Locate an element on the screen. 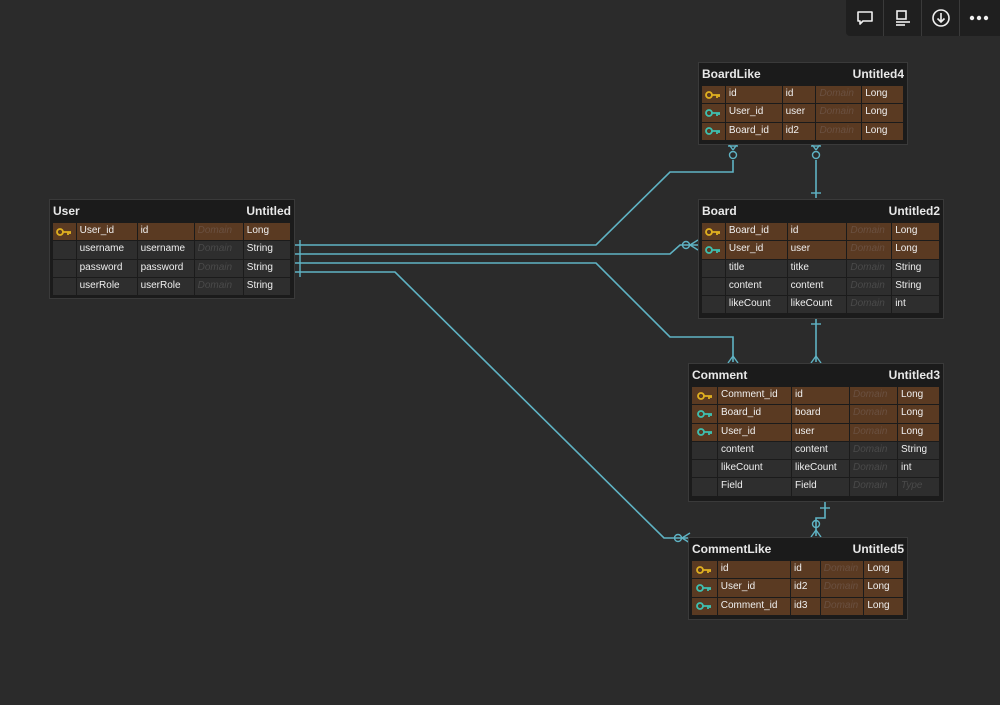 Image resolution: width=1000 pixels, height=705 pixels. table-row: Comment_id id Domain Long is located at coordinates (816, 396).